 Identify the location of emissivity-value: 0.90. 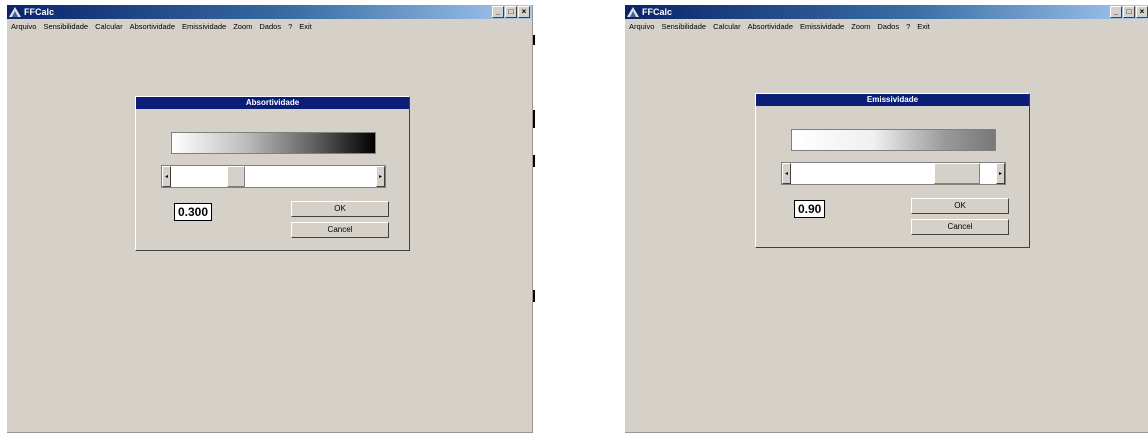
(810, 209).